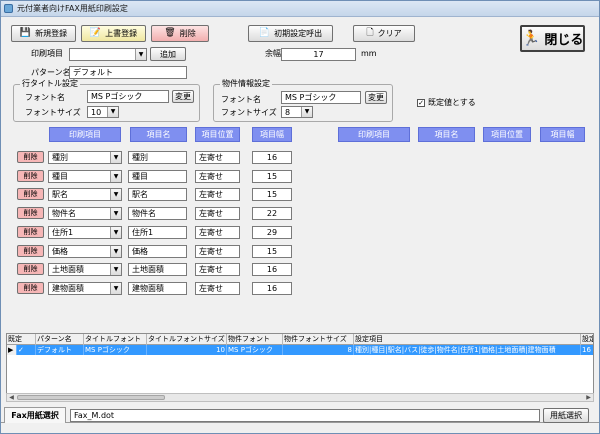 The image size is (600, 434). I want to click on row-item-name-input: 土地面積, so click(157, 269).